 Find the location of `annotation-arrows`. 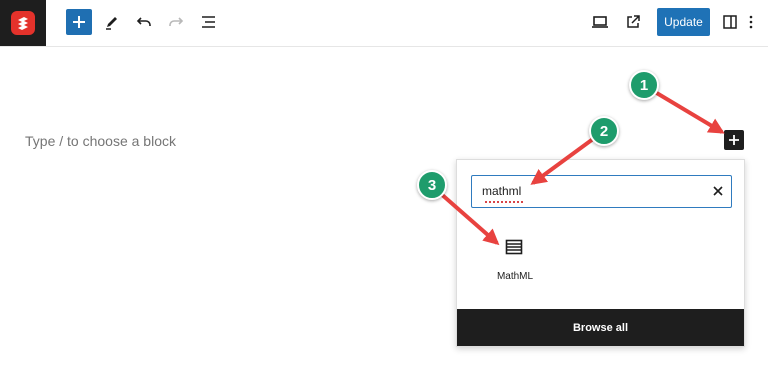

annotation-arrows is located at coordinates (581, 168).